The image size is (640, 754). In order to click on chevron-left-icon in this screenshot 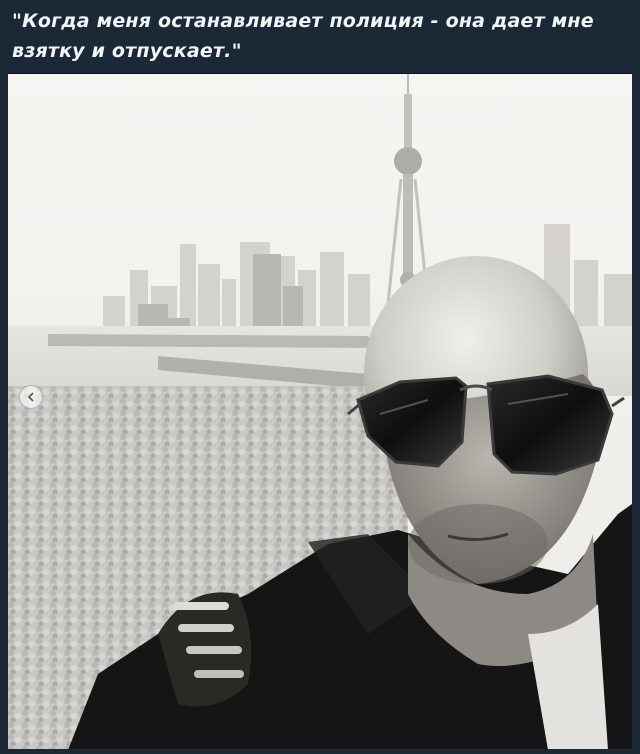, I will do `click(30, 397)`.